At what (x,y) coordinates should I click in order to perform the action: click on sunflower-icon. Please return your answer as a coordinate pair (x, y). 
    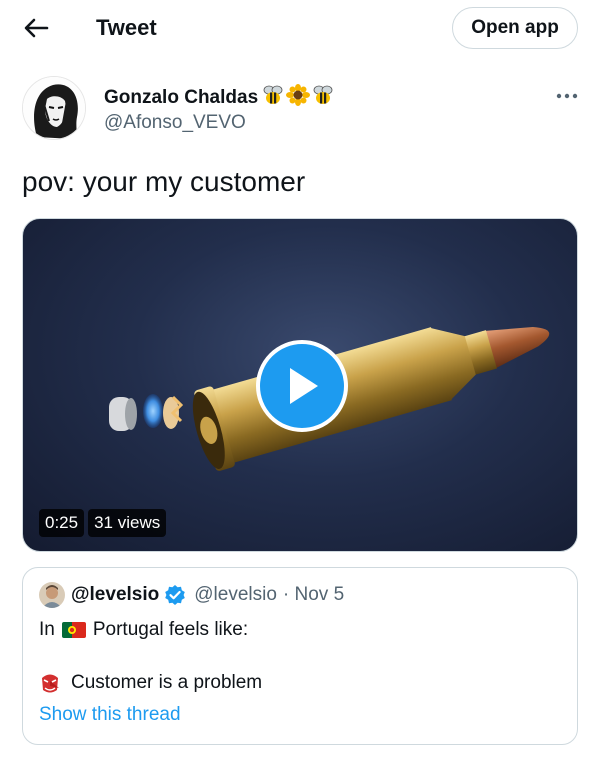
    Looking at the image, I should click on (298, 97).